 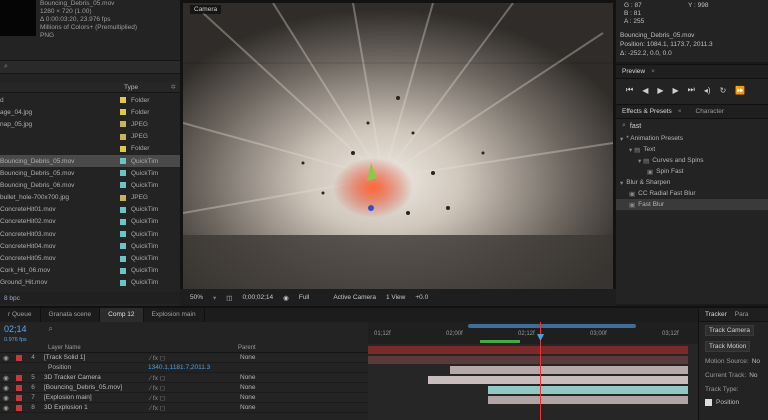 I want to click on project-item: ConcreteHit01.mov QuickTim, so click(x=90, y=210).